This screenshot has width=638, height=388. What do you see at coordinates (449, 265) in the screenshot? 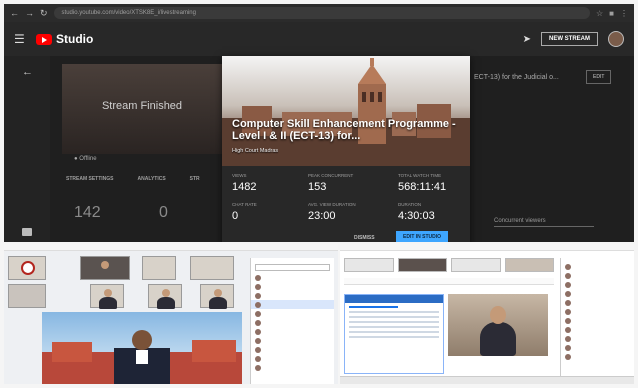
I see `participant-thumbnails` at bounding box center [449, 265].